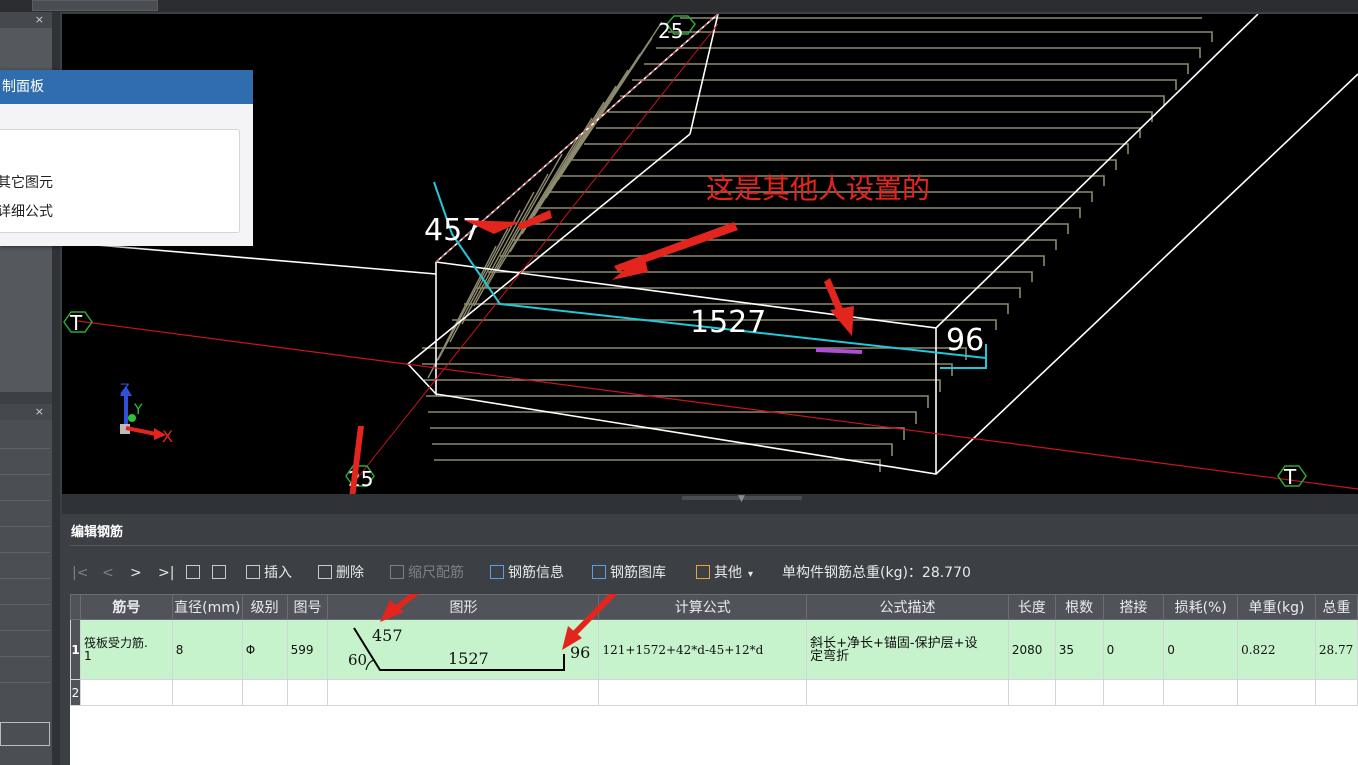 Image resolution: width=1358 pixels, height=765 pixels. Describe the element at coordinates (728, 322) in the screenshot. I see `dimension-1527: 1527` at that location.